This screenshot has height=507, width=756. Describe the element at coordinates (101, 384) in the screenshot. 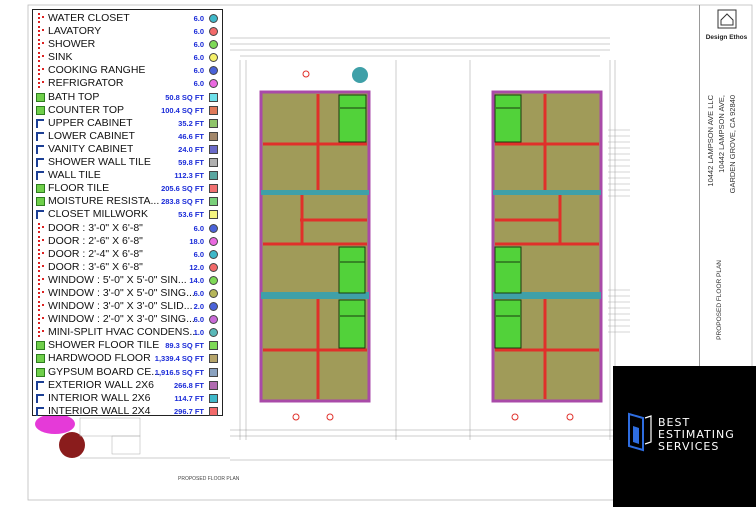

I see `legend-label: EXTERIOR WALL 2X6` at that location.